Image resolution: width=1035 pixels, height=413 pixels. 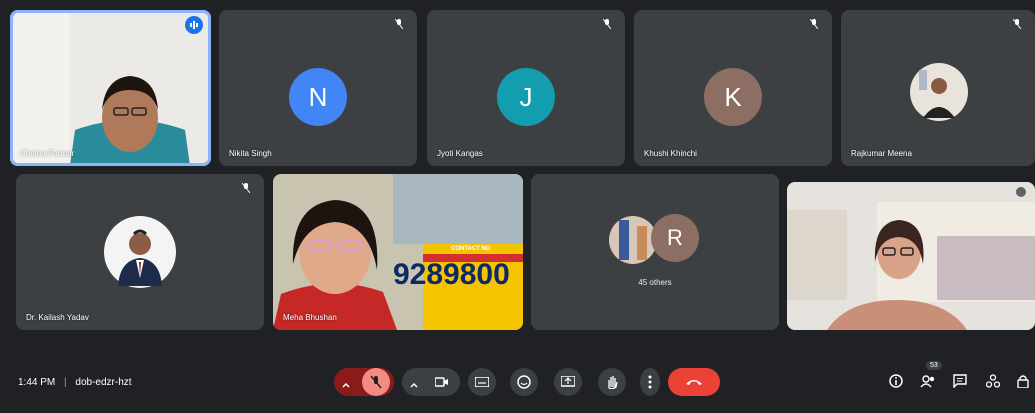 I want to click on captions-icon, so click(x=482, y=382).